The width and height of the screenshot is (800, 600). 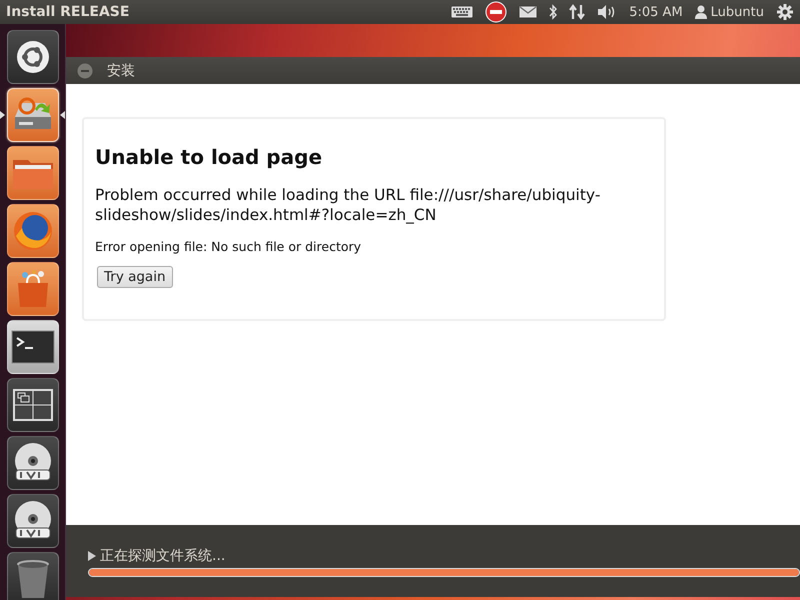 I want to click on user-icon, so click(x=700, y=12).